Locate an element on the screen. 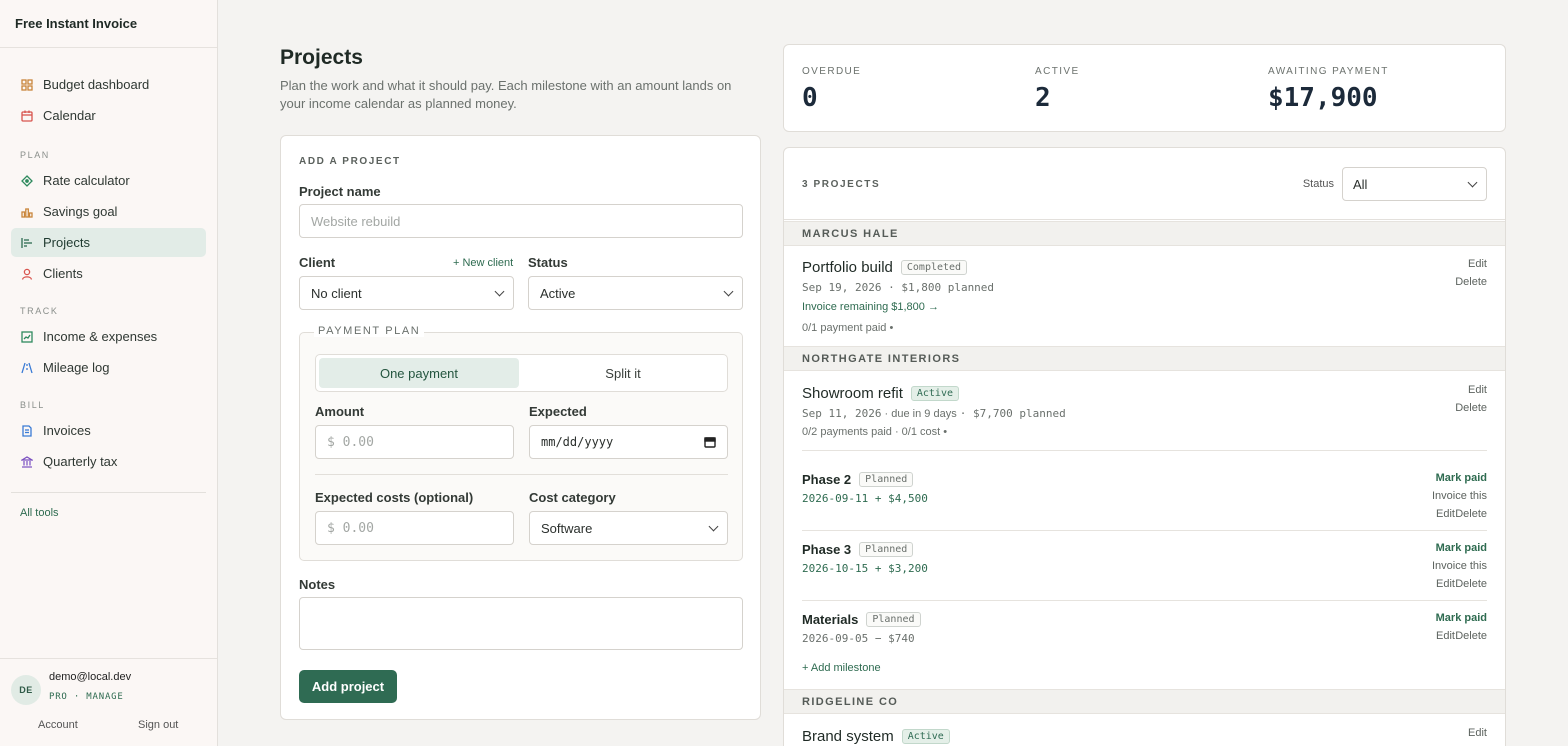 The image size is (1568, 746). sidebar-item-rate-calculator: Rate calculator is located at coordinates (108, 180).